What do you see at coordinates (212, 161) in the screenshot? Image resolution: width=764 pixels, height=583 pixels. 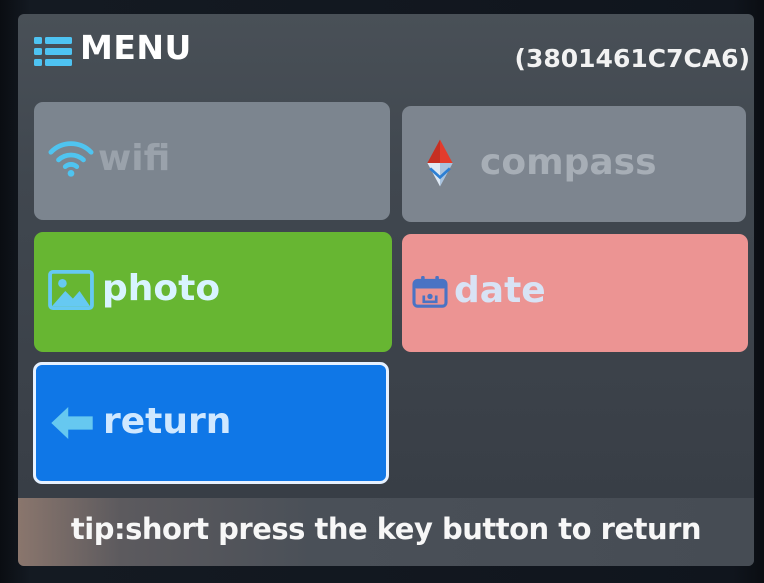 I see `wifi-button: wifi` at bounding box center [212, 161].